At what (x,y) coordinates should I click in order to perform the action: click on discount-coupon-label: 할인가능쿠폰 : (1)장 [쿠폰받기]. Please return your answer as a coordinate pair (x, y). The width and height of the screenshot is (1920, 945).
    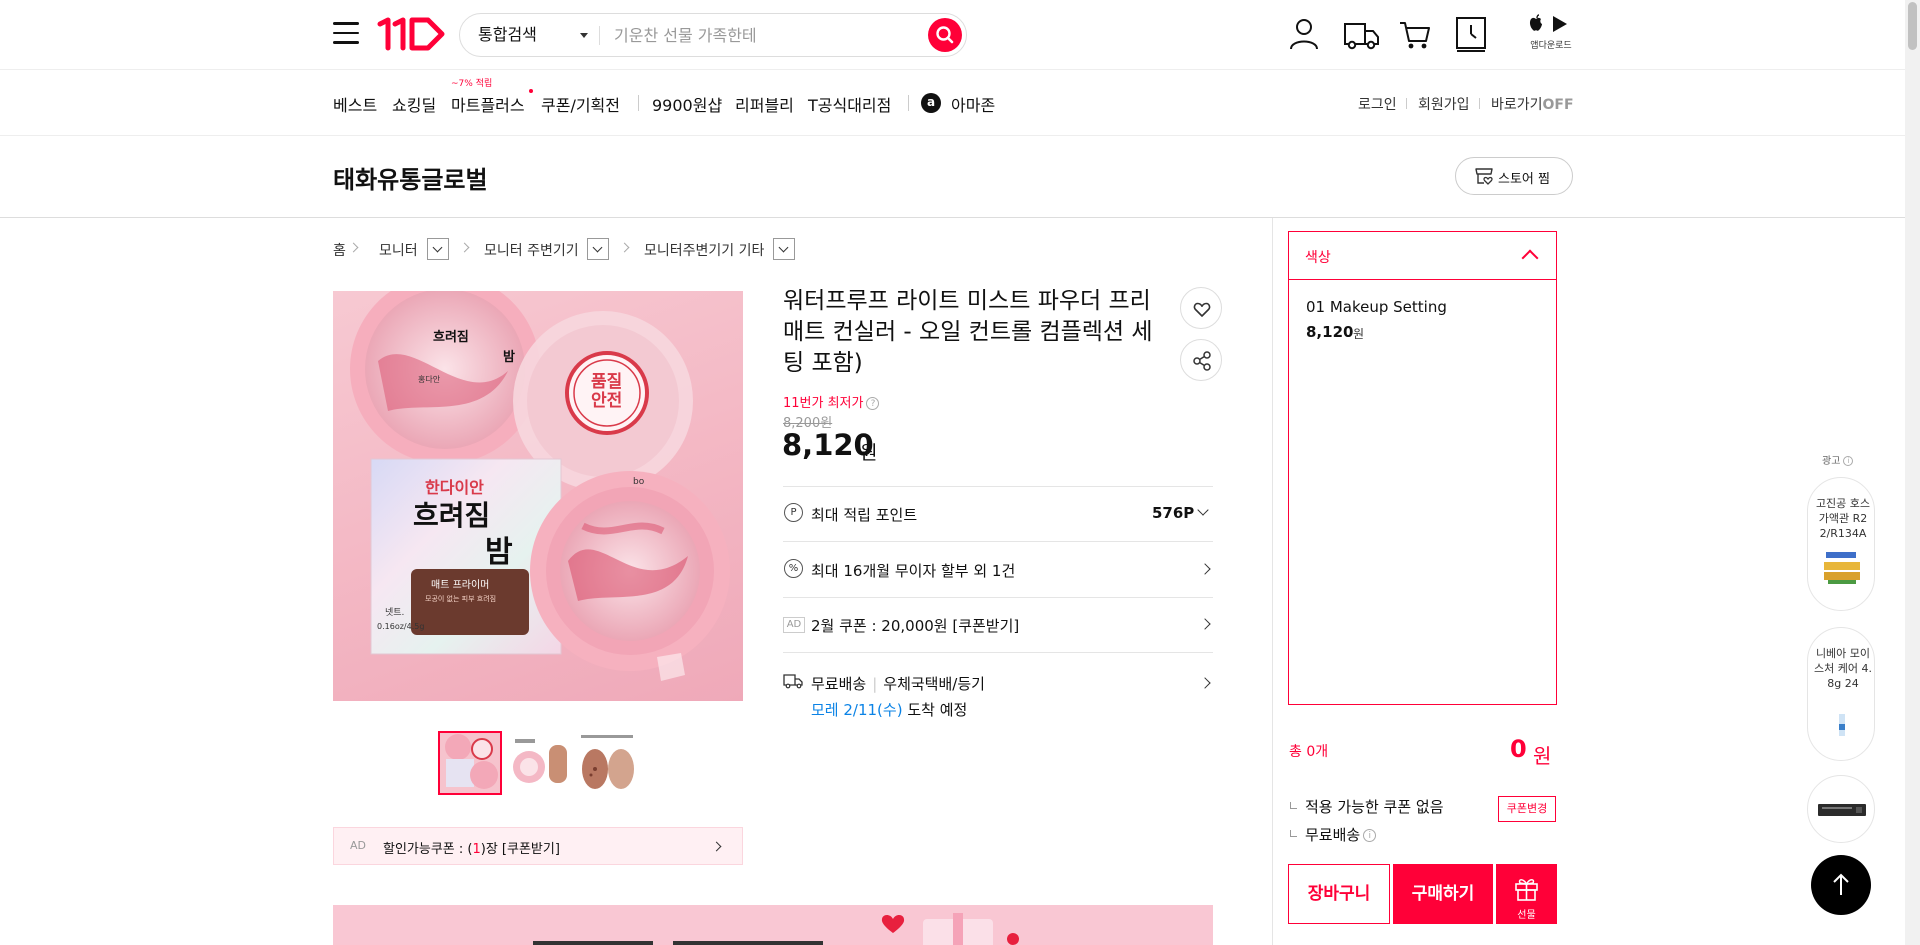
    Looking at the image, I should click on (471, 847).